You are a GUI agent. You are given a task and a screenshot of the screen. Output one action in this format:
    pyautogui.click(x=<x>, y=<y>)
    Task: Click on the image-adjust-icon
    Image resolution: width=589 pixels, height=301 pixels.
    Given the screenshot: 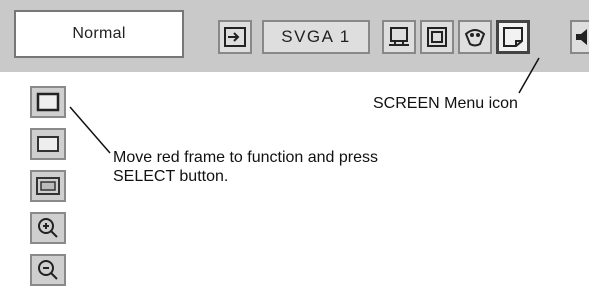 What is the action you would take?
    pyautogui.click(x=475, y=38)
    